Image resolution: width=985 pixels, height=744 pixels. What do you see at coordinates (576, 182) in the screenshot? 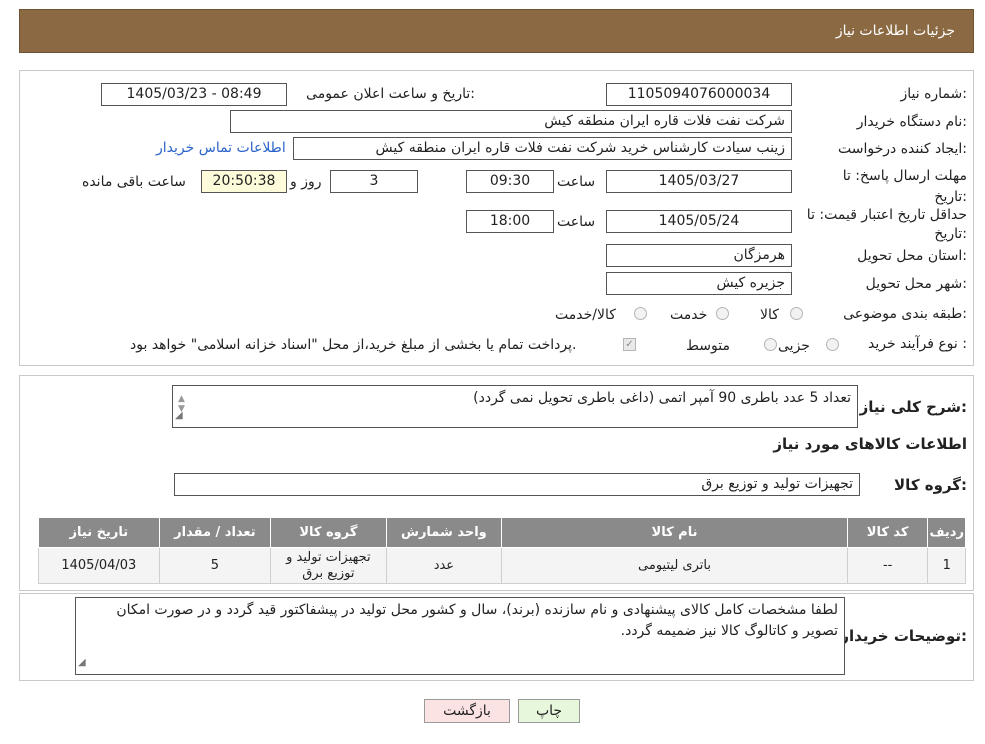
I see `reply-time-label: ساعت` at bounding box center [576, 182].